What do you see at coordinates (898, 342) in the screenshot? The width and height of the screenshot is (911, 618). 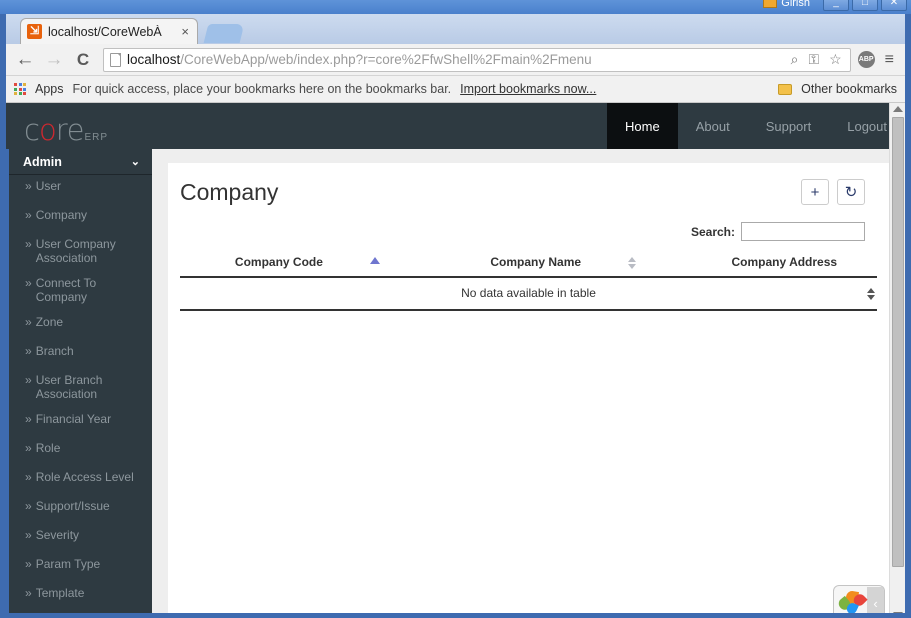 I see `scrollbar-thumb` at bounding box center [898, 342].